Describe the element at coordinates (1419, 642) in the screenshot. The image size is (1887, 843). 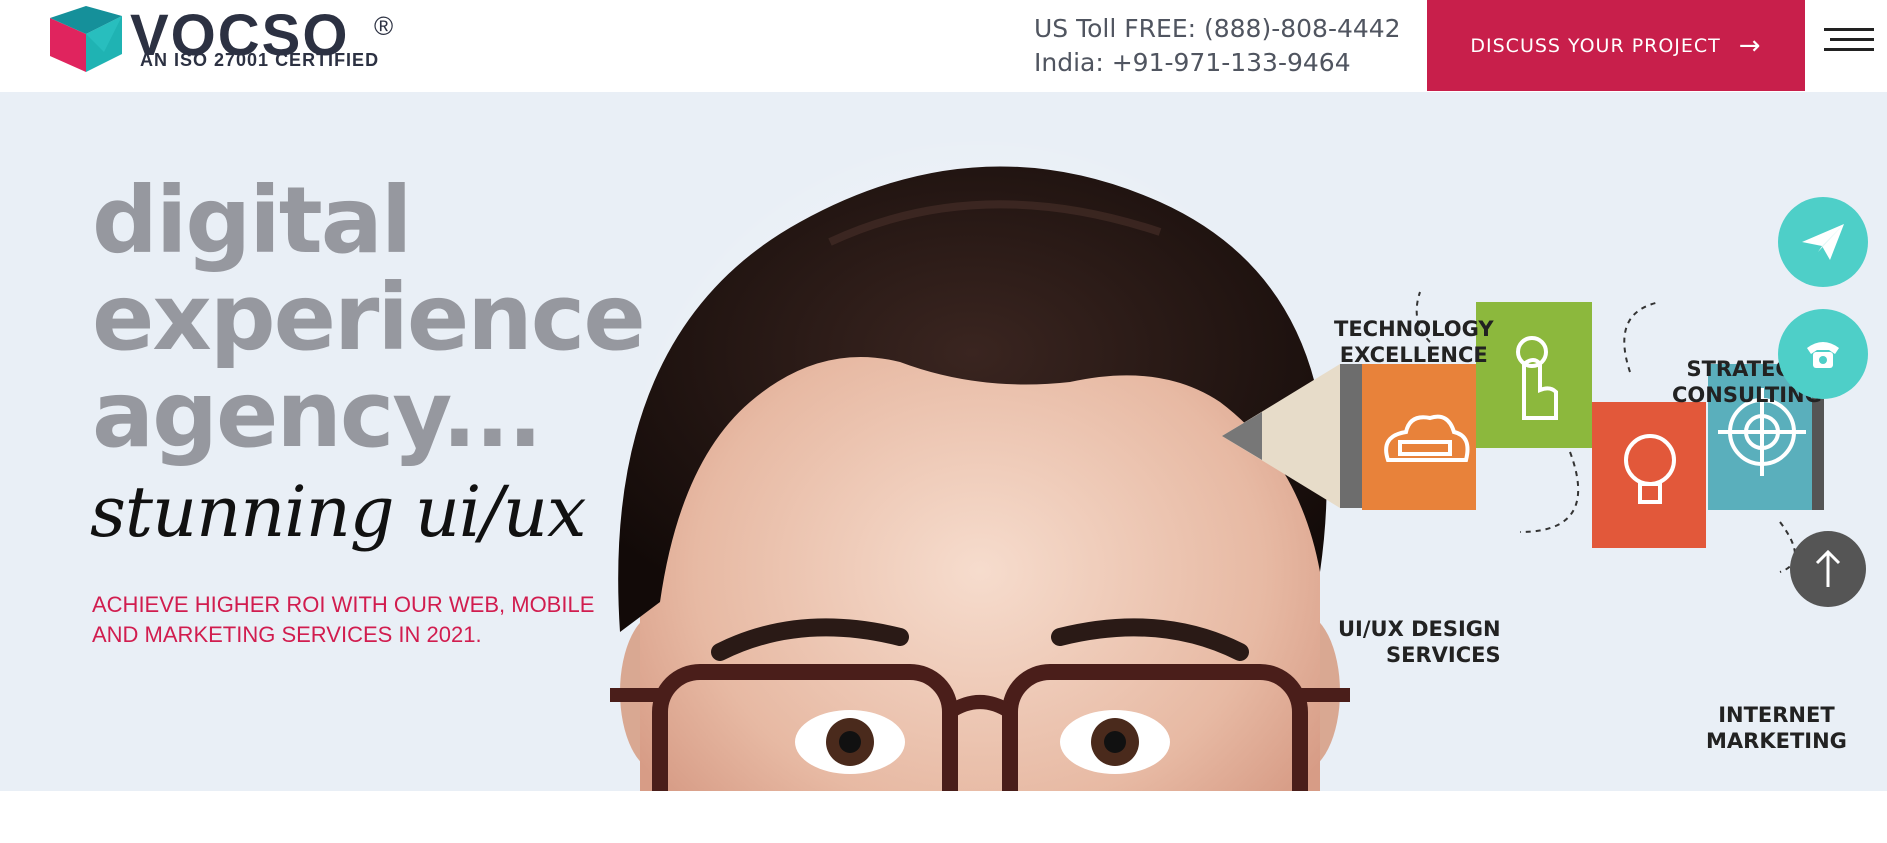
I see `label-uiux-design: UI/UX DESIGN SERVICES` at that location.